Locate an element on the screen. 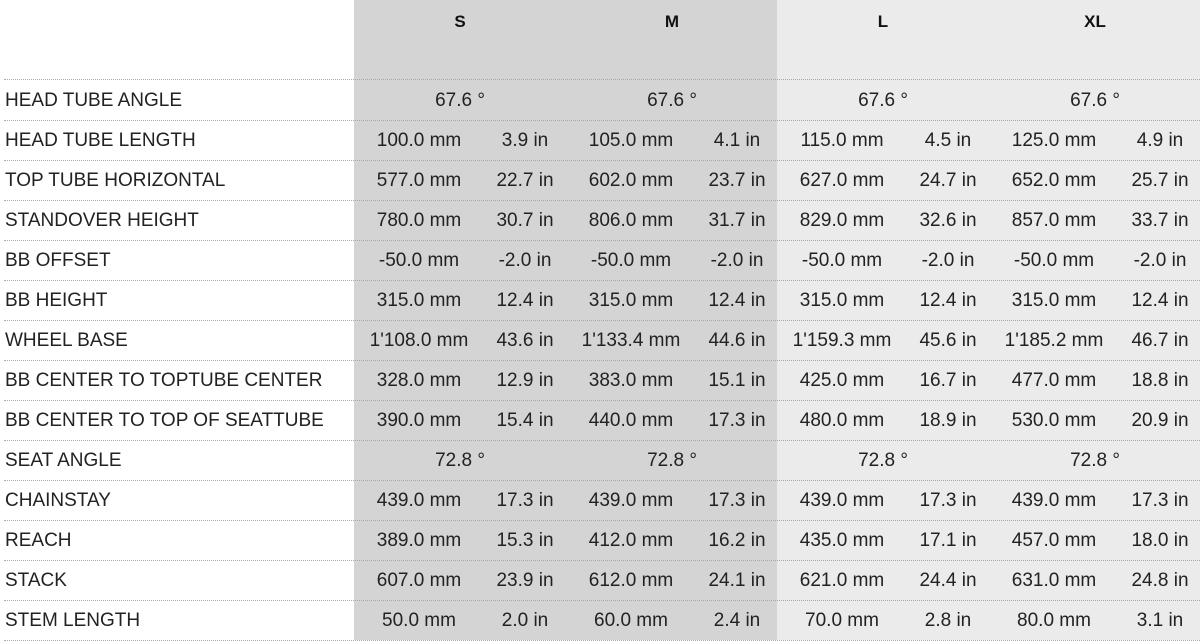 This screenshot has width=1200, height=641. in-value-s: 3.9 in is located at coordinates (525, 140).